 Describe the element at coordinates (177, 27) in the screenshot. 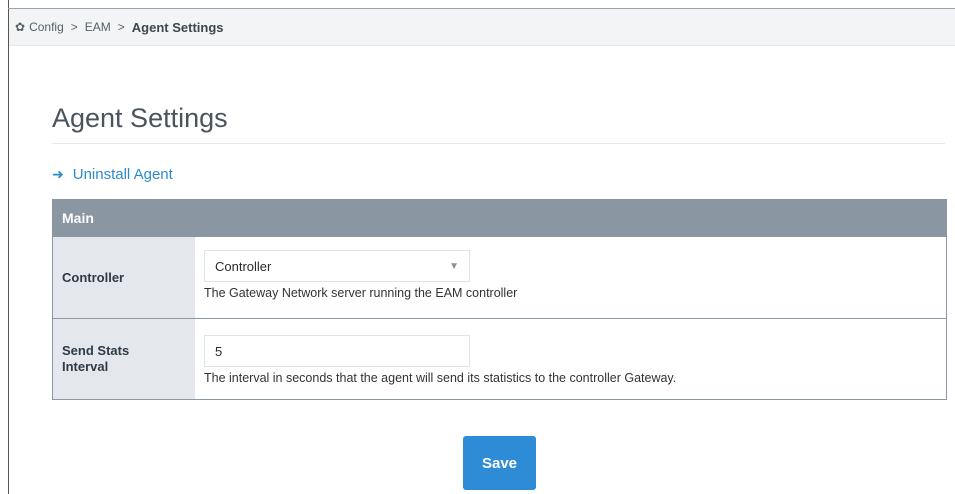

I see `breadcrumb-current: Agent Settings` at that location.